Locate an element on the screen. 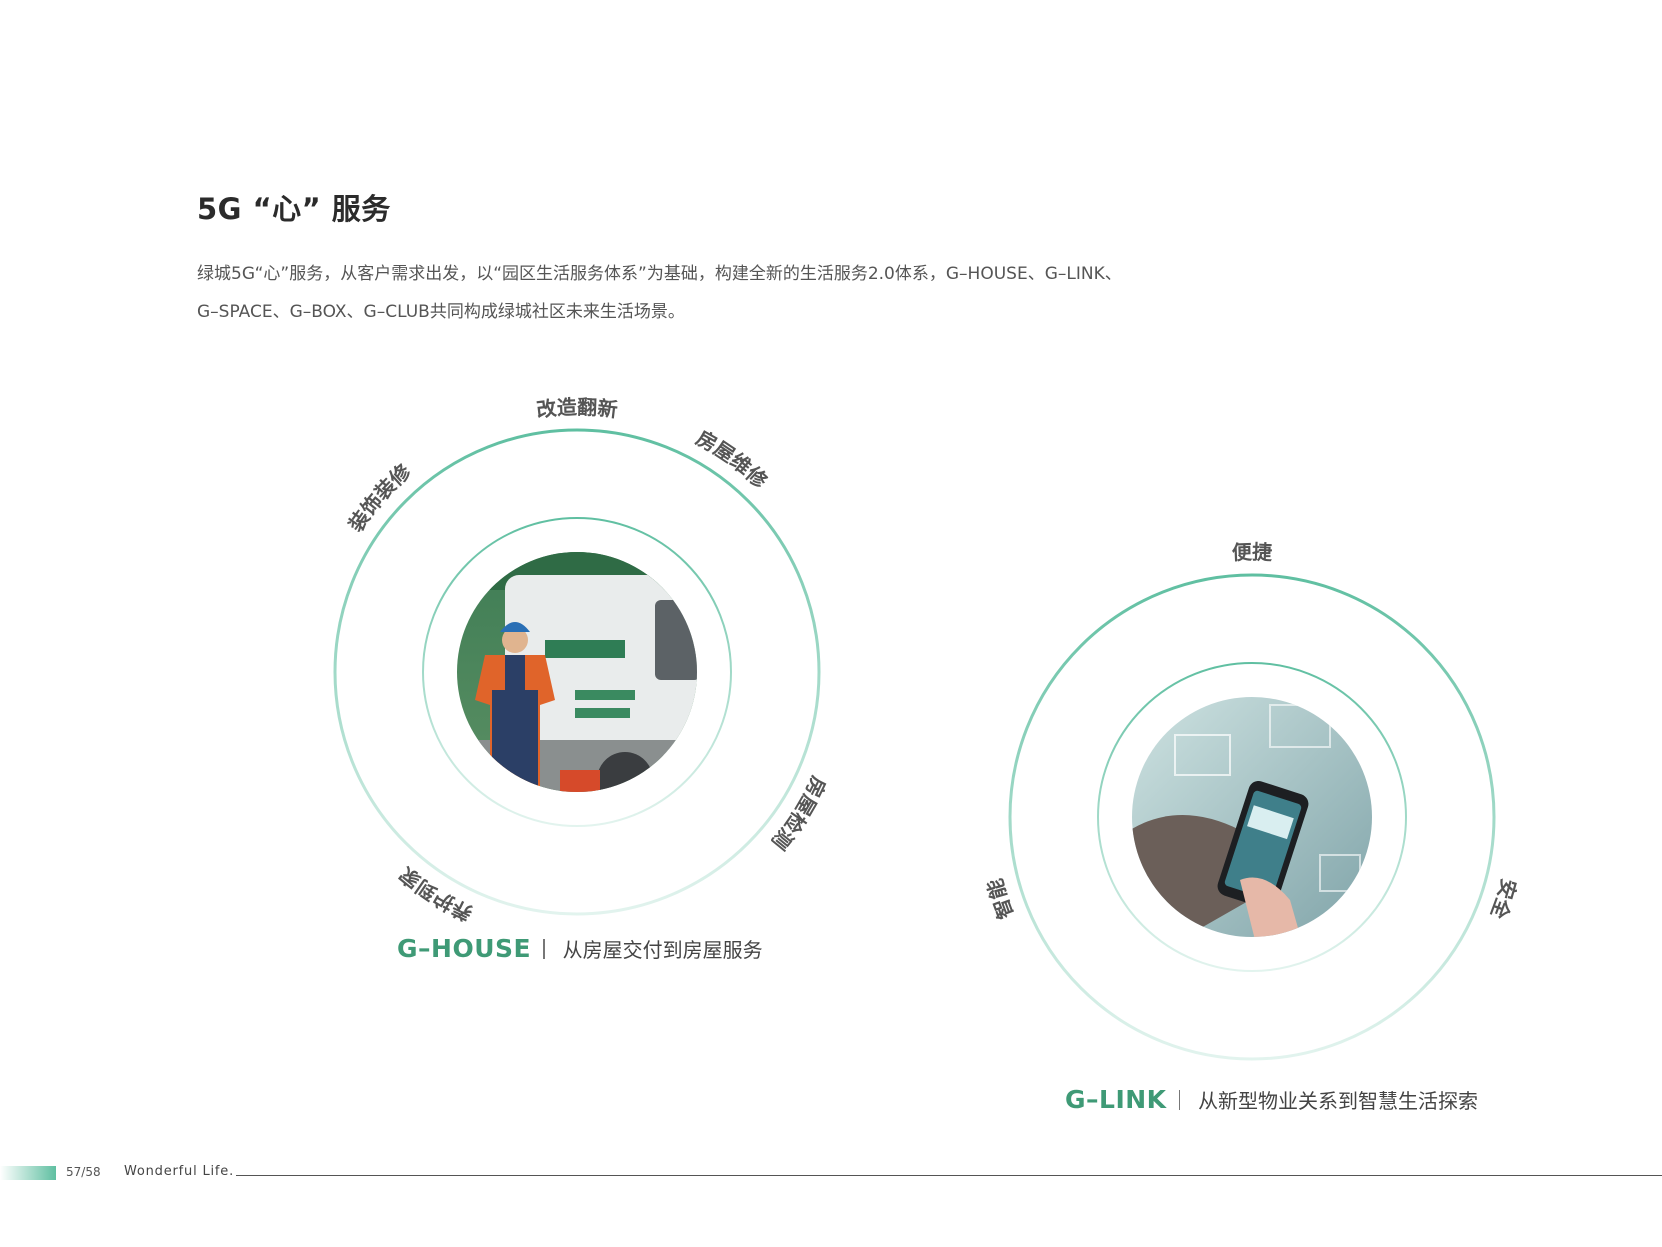  link-caption: G–LINK 从新型物业关系到智慧生活探索 is located at coordinates (1271, 1099).